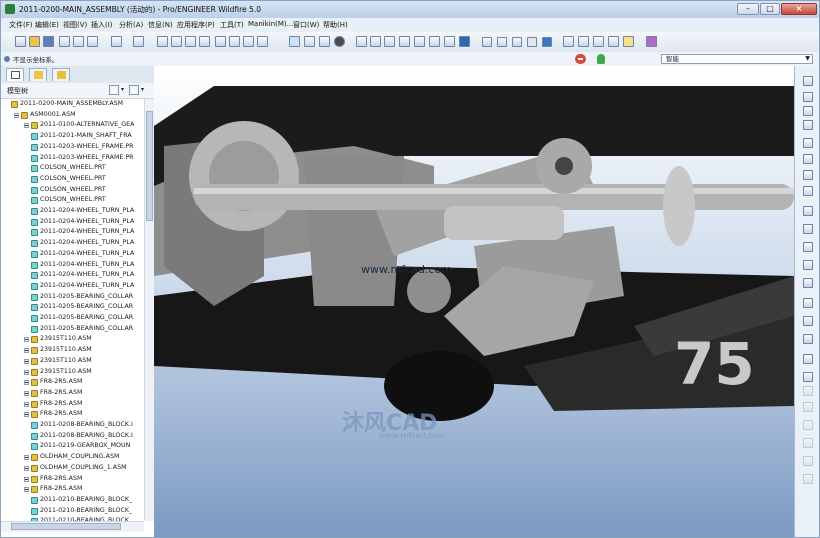 Image resolution: width=820 pixels, height=538 pixels. Describe the element at coordinates (309, 41) in the screenshot. I see `spin-center-icon` at that location.